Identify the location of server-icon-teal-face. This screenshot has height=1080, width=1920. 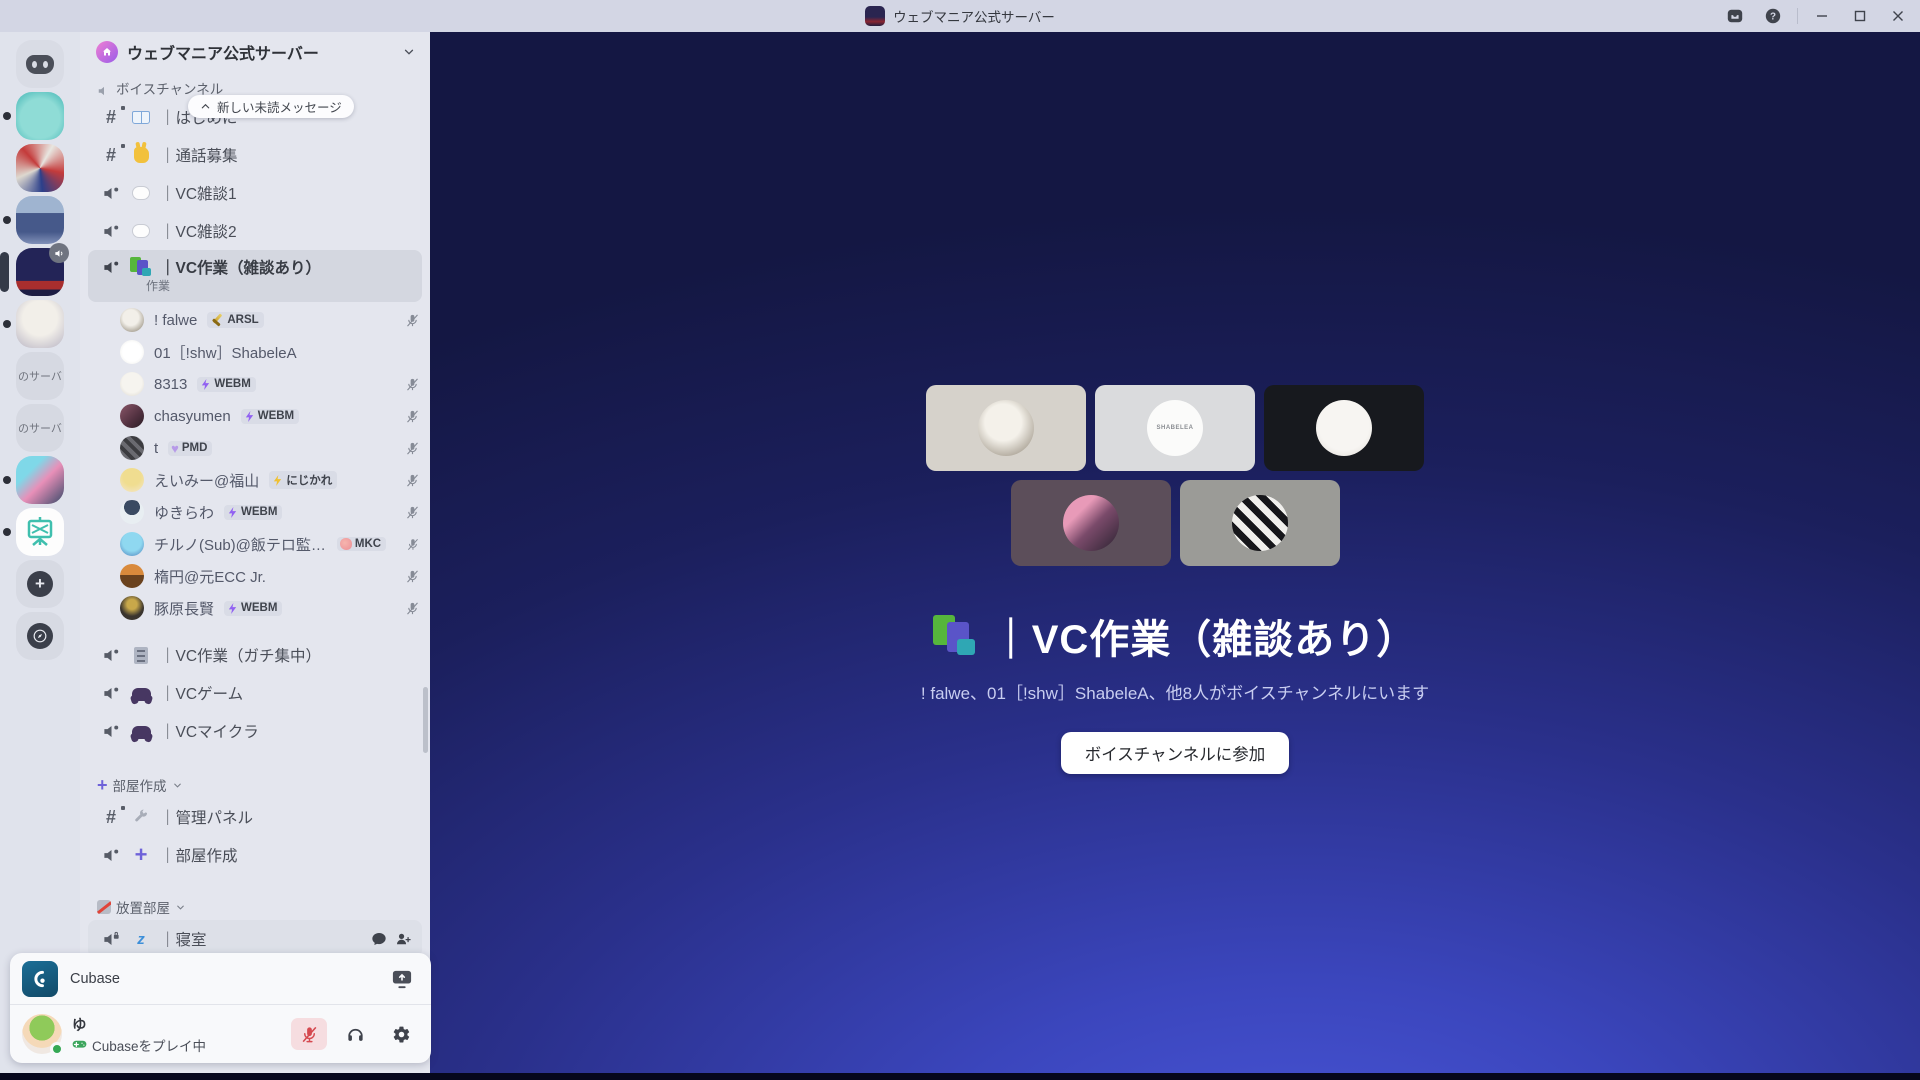
(33, 116).